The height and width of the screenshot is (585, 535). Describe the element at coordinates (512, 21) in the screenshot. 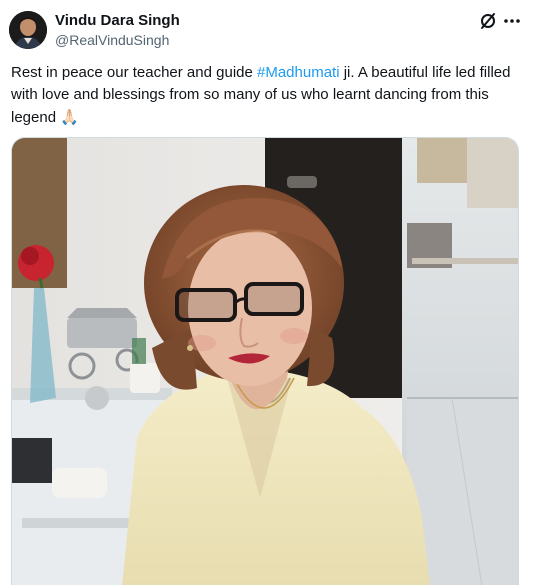

I see `more-options-icon` at that location.